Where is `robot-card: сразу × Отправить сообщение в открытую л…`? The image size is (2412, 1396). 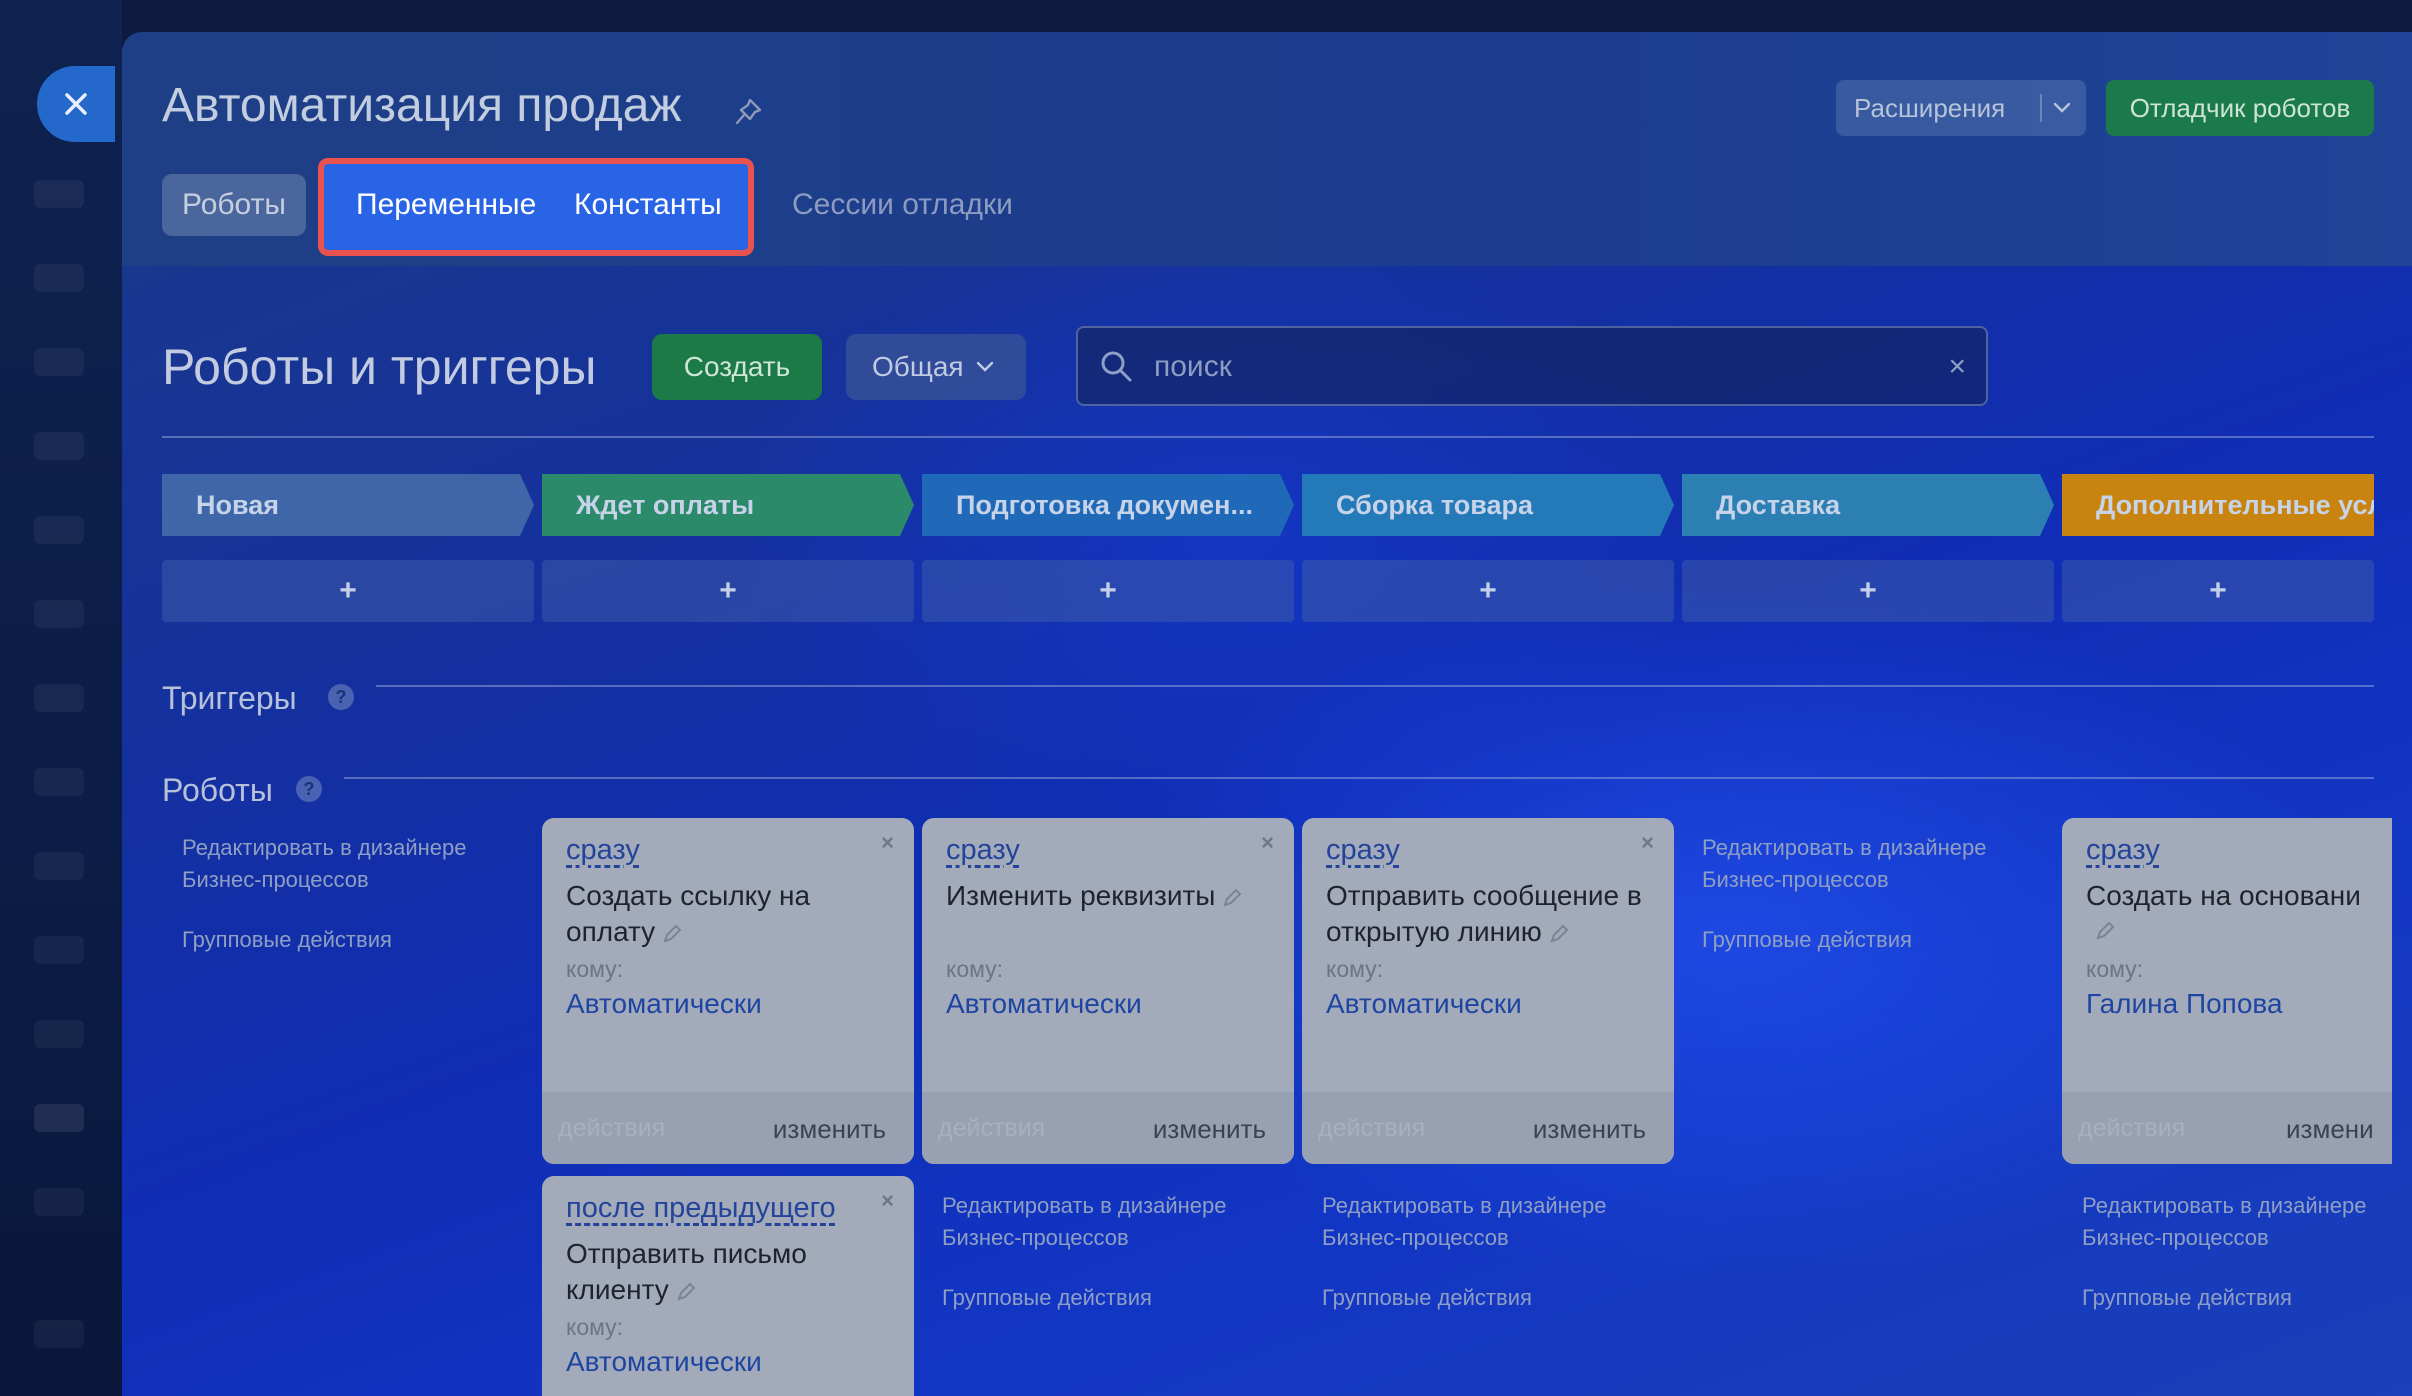 robot-card: сразу × Отправить сообщение в открытую л… is located at coordinates (1488, 991).